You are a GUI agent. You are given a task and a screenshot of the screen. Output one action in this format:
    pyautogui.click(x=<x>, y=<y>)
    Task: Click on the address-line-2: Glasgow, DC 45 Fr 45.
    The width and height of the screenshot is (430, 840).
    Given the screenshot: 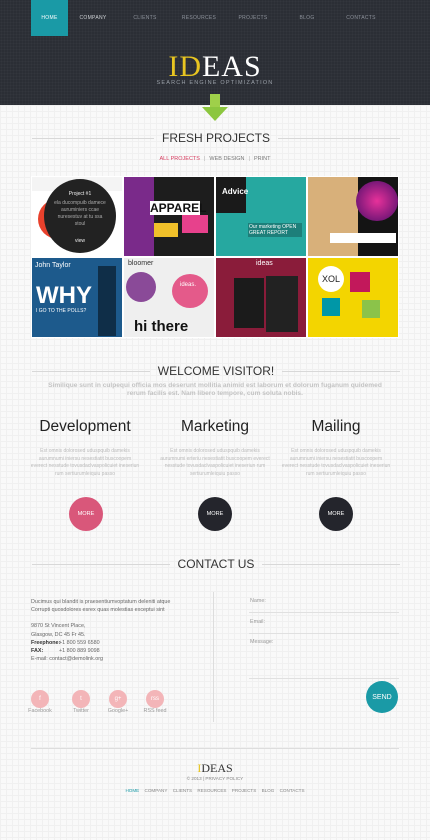 What is the action you would take?
    pyautogui.click(x=58, y=634)
    